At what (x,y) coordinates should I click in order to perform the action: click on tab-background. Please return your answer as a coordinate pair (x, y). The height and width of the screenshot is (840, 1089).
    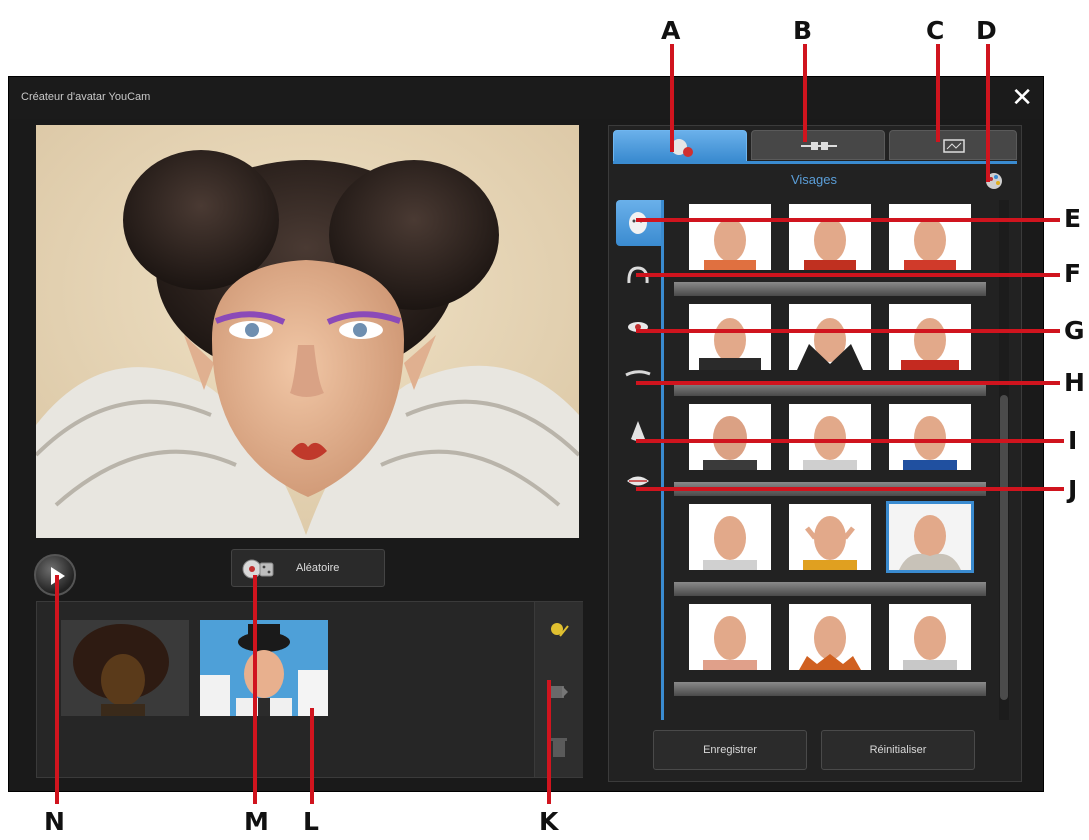
    Looking at the image, I should click on (953, 145).